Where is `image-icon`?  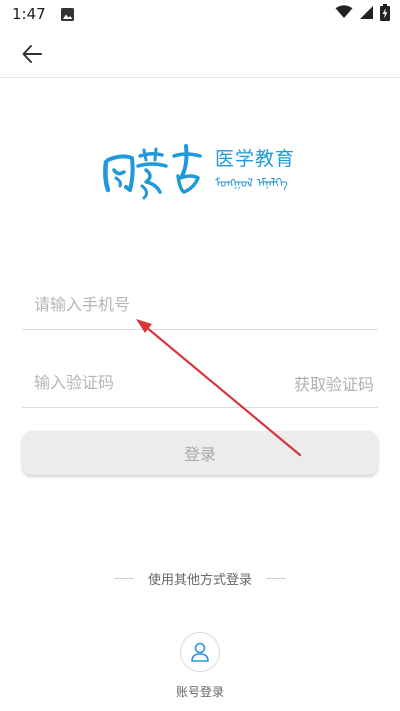
image-icon is located at coordinates (67, 14).